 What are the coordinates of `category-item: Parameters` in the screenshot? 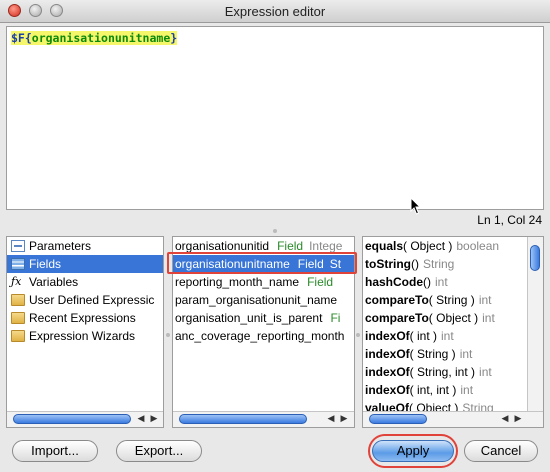 It's located at (85, 246).